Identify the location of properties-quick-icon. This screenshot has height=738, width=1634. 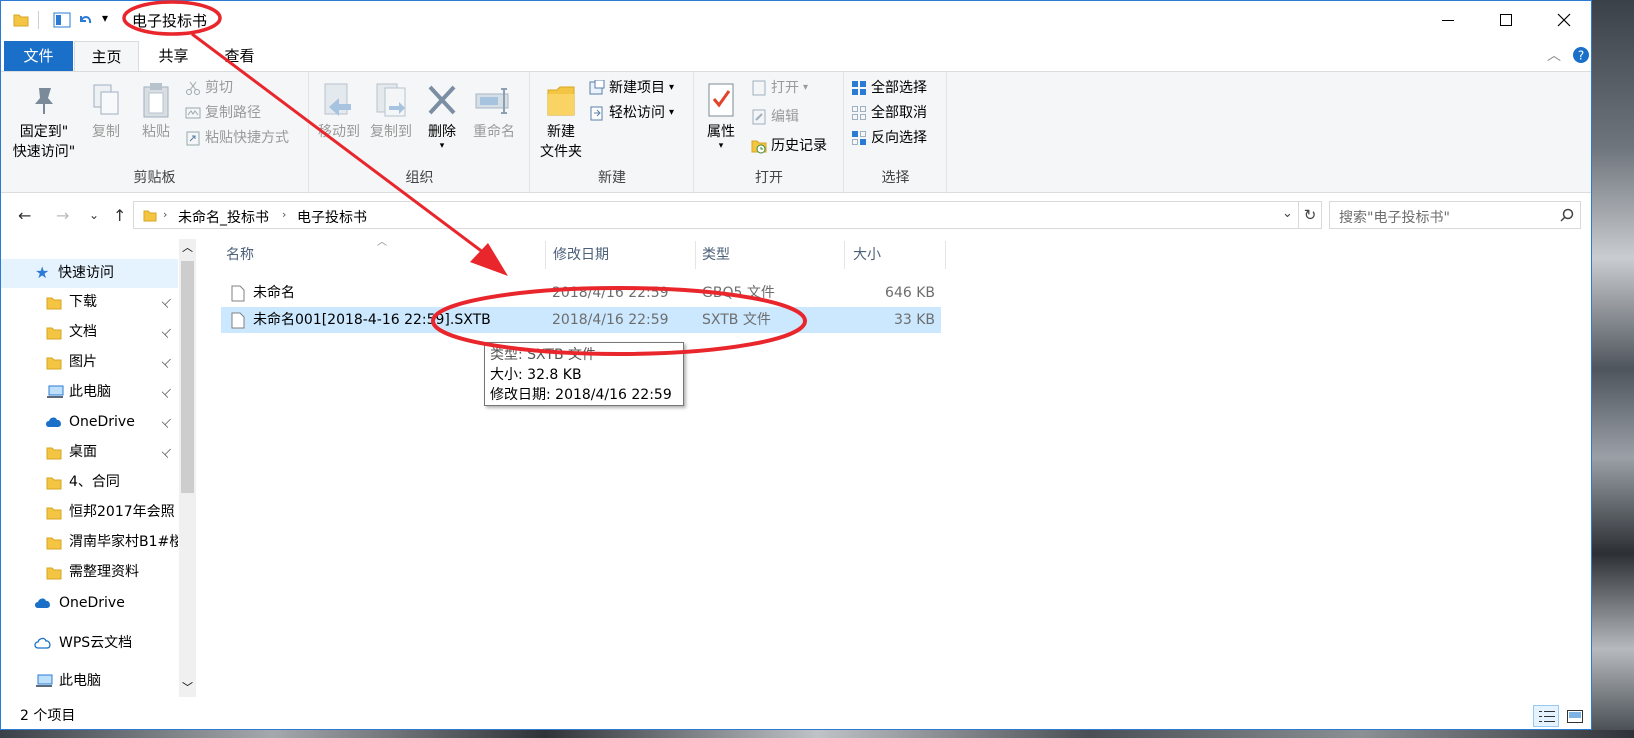
(62, 20).